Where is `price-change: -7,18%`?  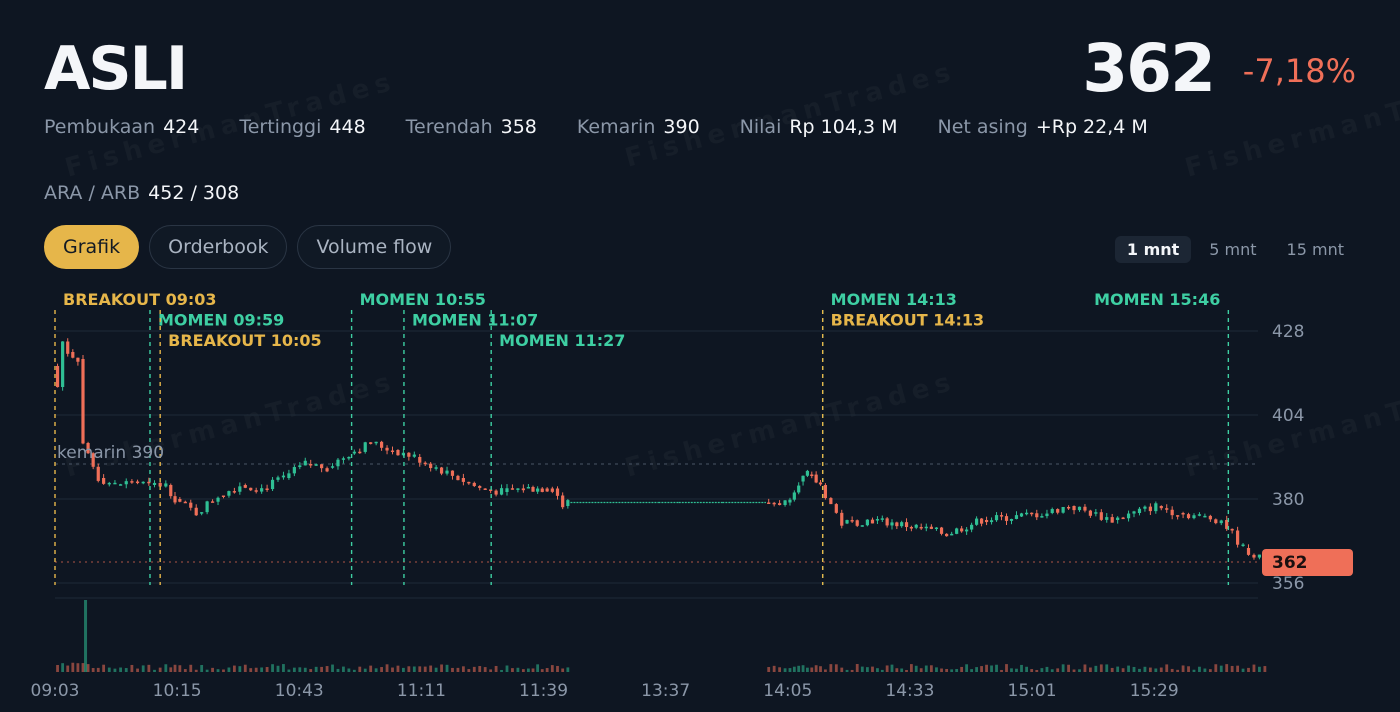
price-change: -7,18% is located at coordinates (1299, 71).